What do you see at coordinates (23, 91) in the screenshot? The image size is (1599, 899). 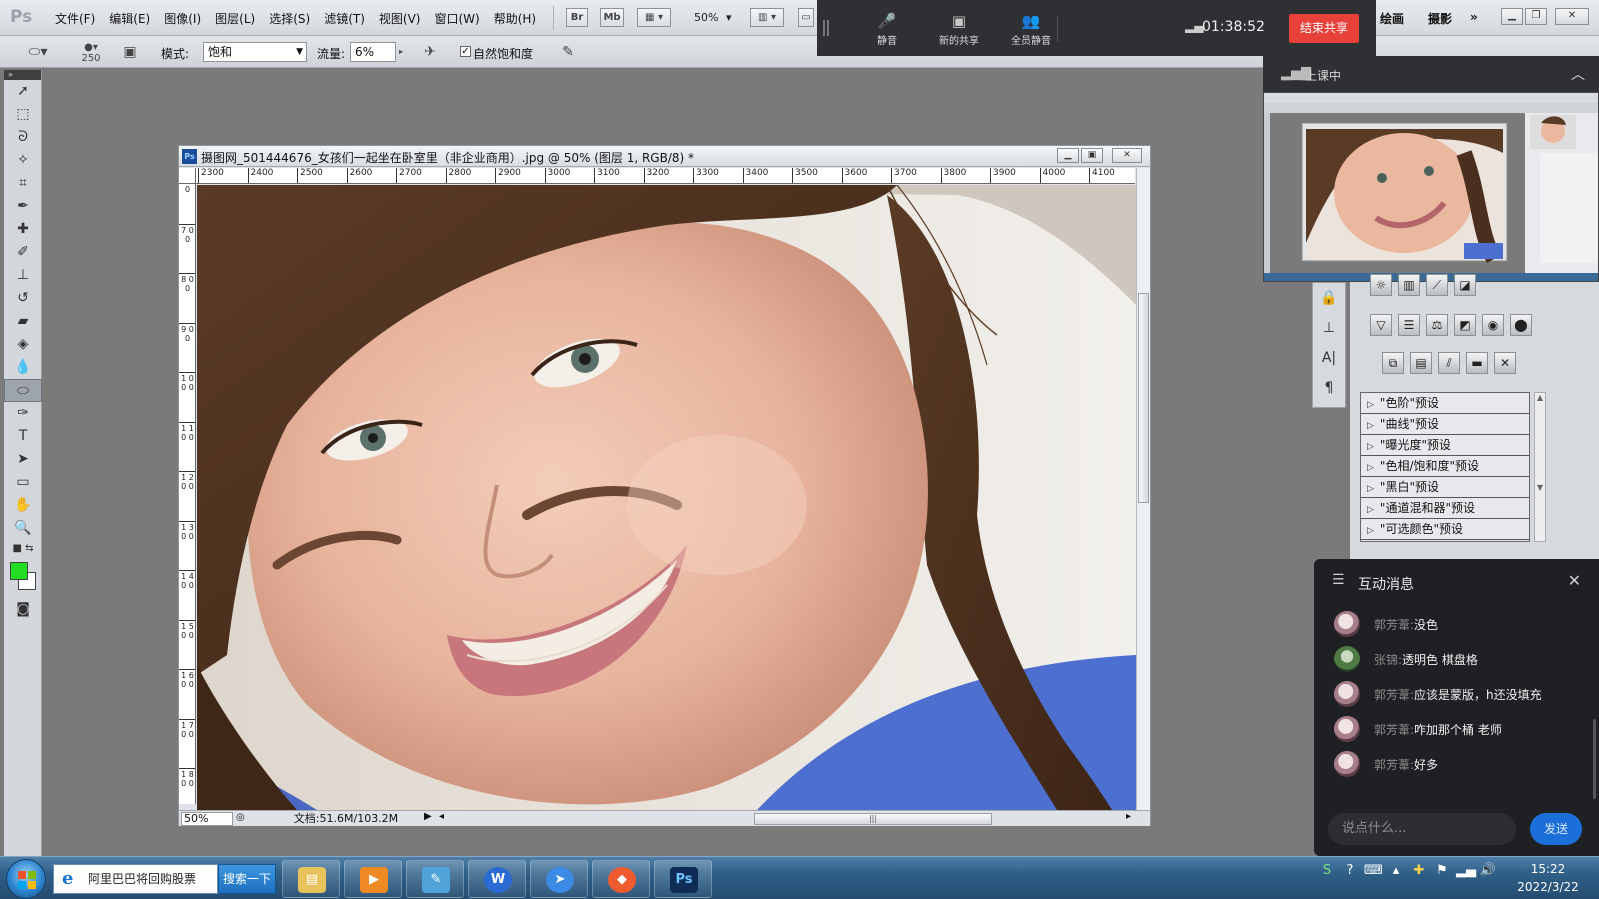 I see `move-tool-icon: ➚` at bounding box center [23, 91].